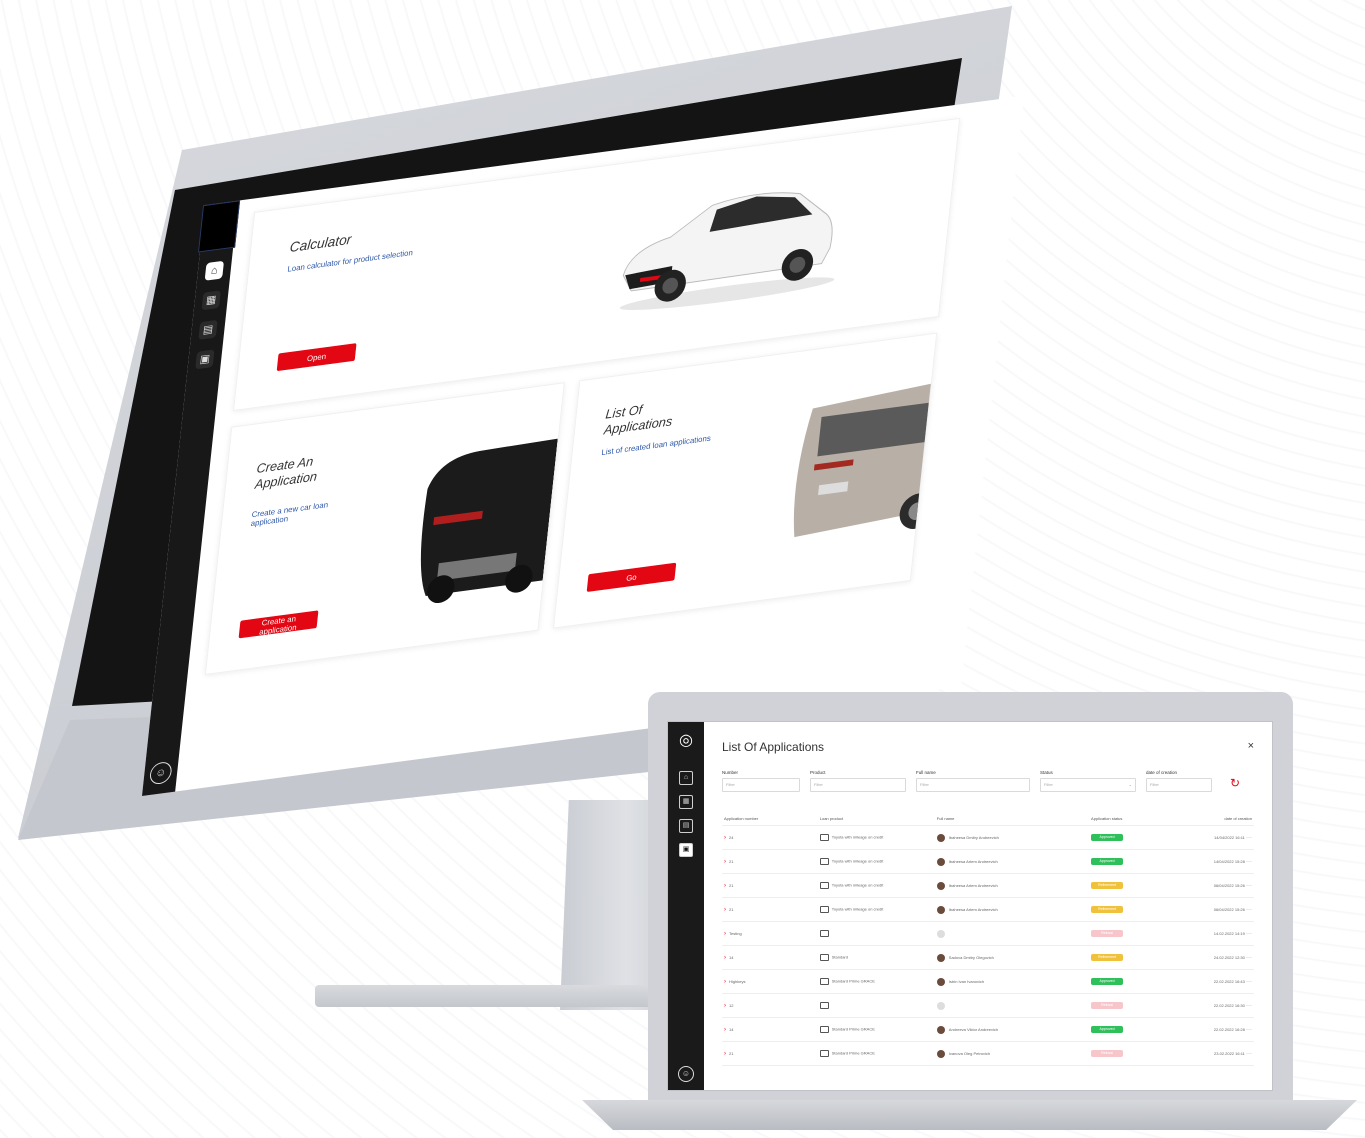 The width and height of the screenshot is (1365, 1138). Describe the element at coordinates (876, 957) in the screenshot. I see `cell-product: Standard` at that location.